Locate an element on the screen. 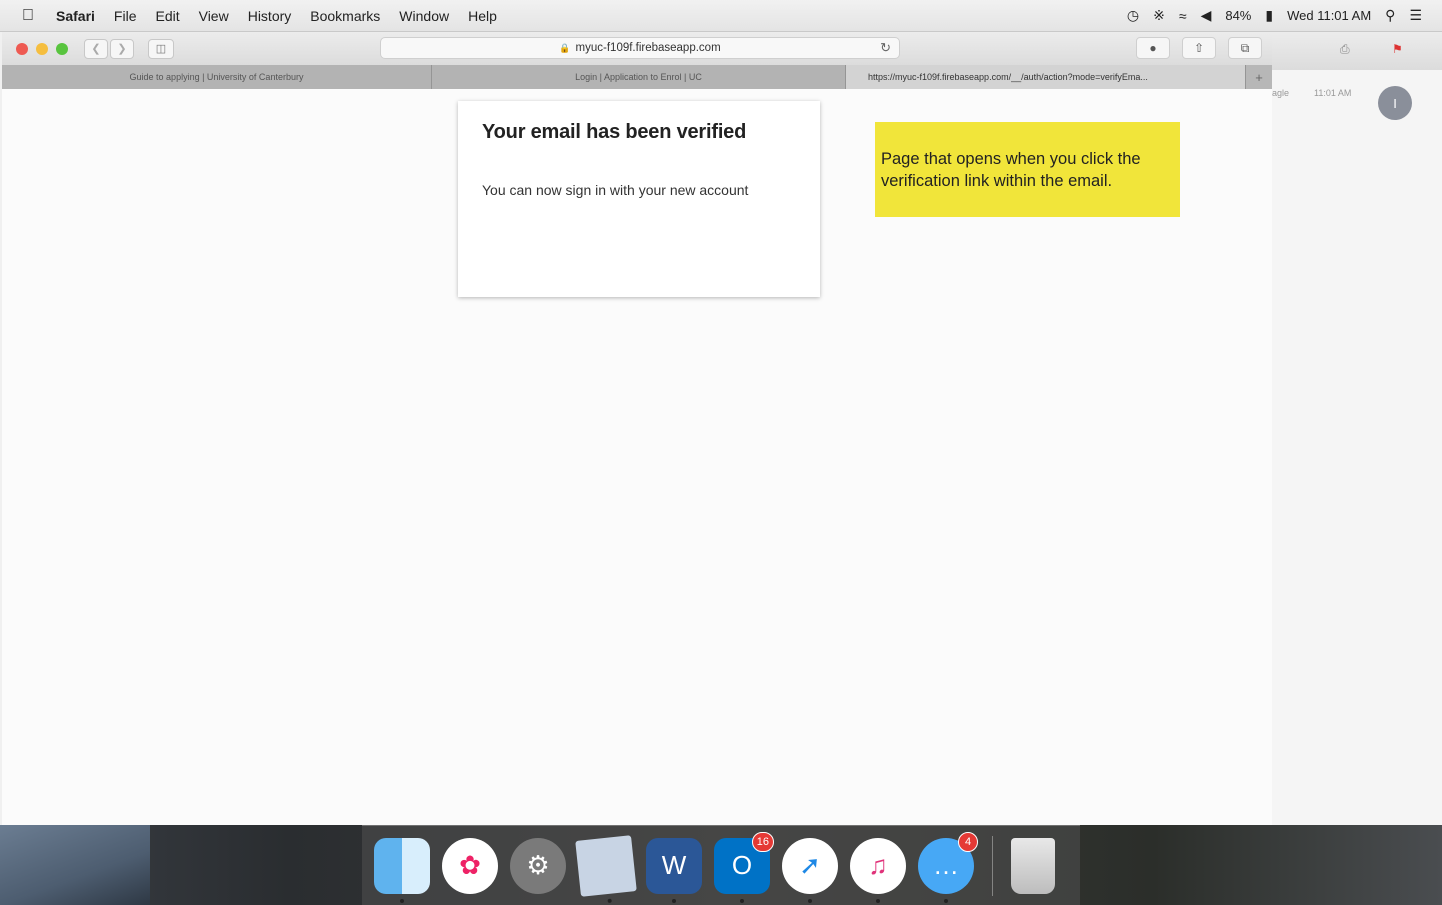 The height and width of the screenshot is (905, 1442). print-icon: ⎙ is located at coordinates (1345, 49).